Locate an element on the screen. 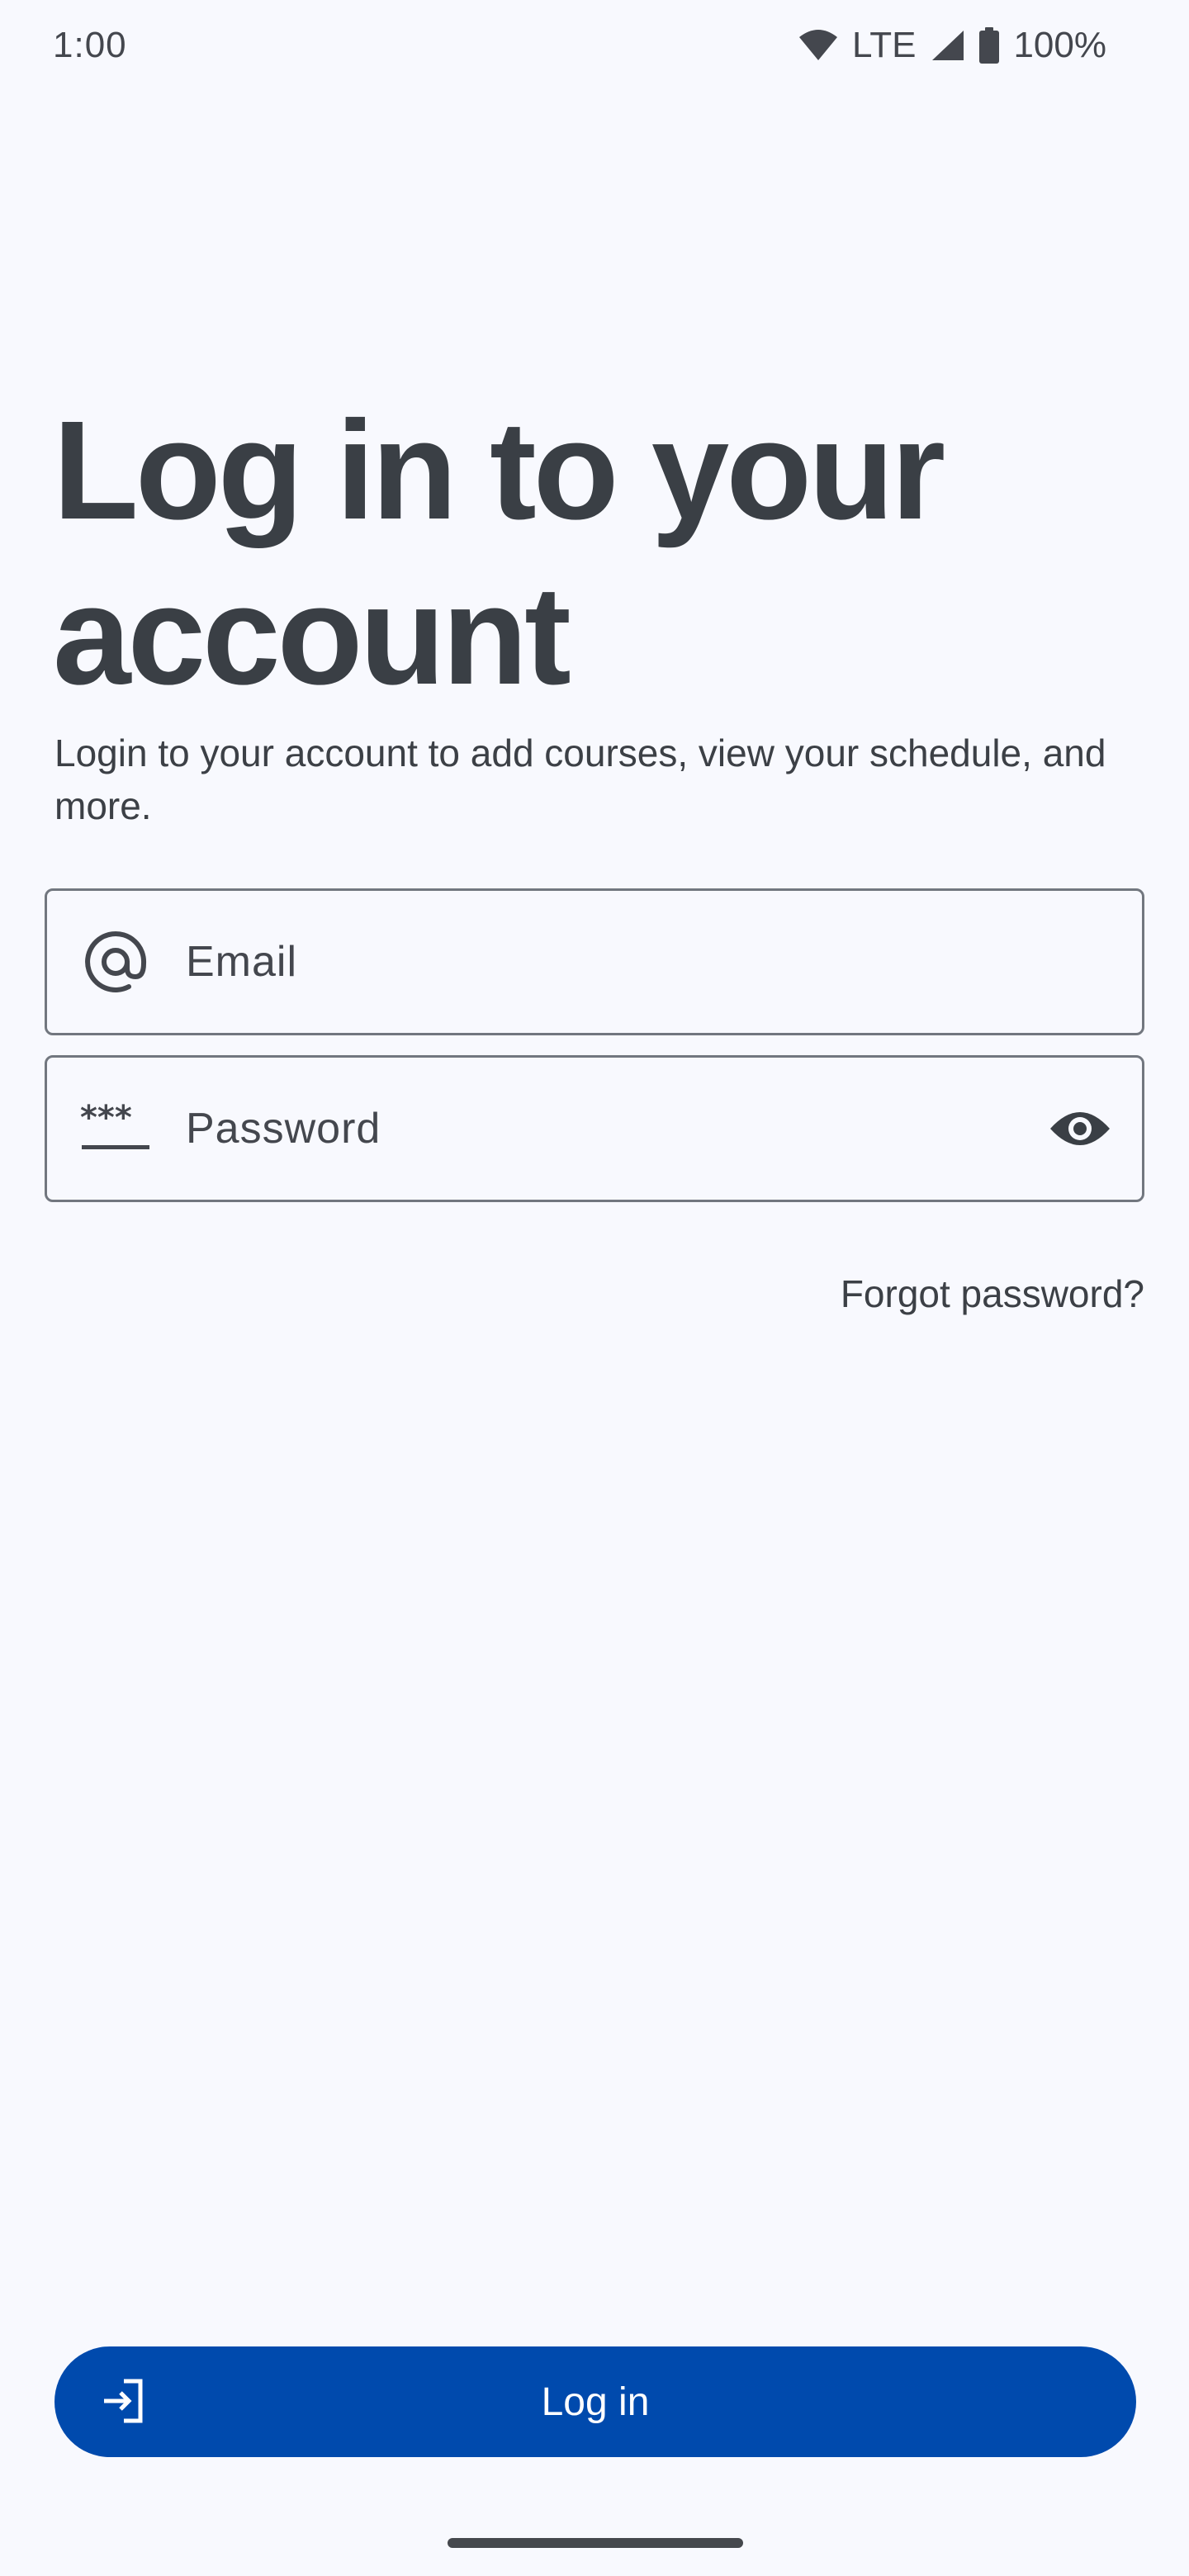  password-placeholder: Password is located at coordinates (283, 1129).